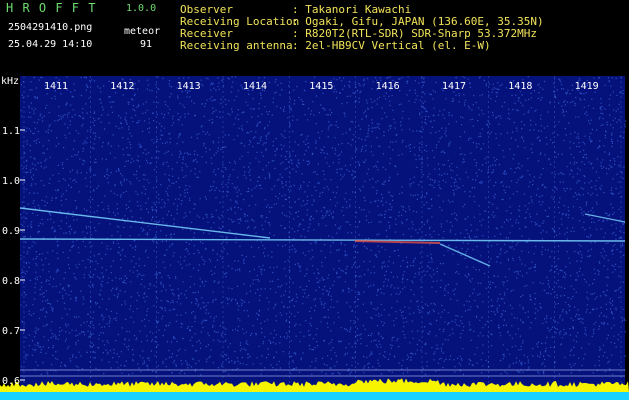 This screenshot has width=629, height=400. Describe the element at coordinates (255, 86) in the screenshot. I see `time-tick-label: 1414` at that location.